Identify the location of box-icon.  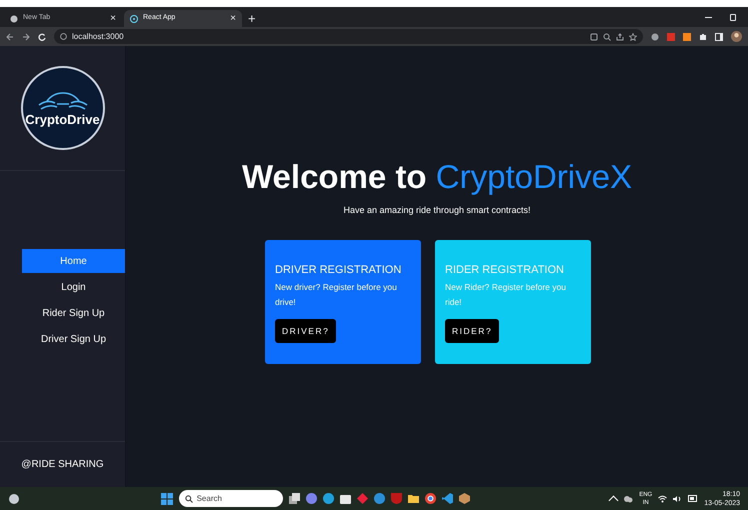
(464, 498).